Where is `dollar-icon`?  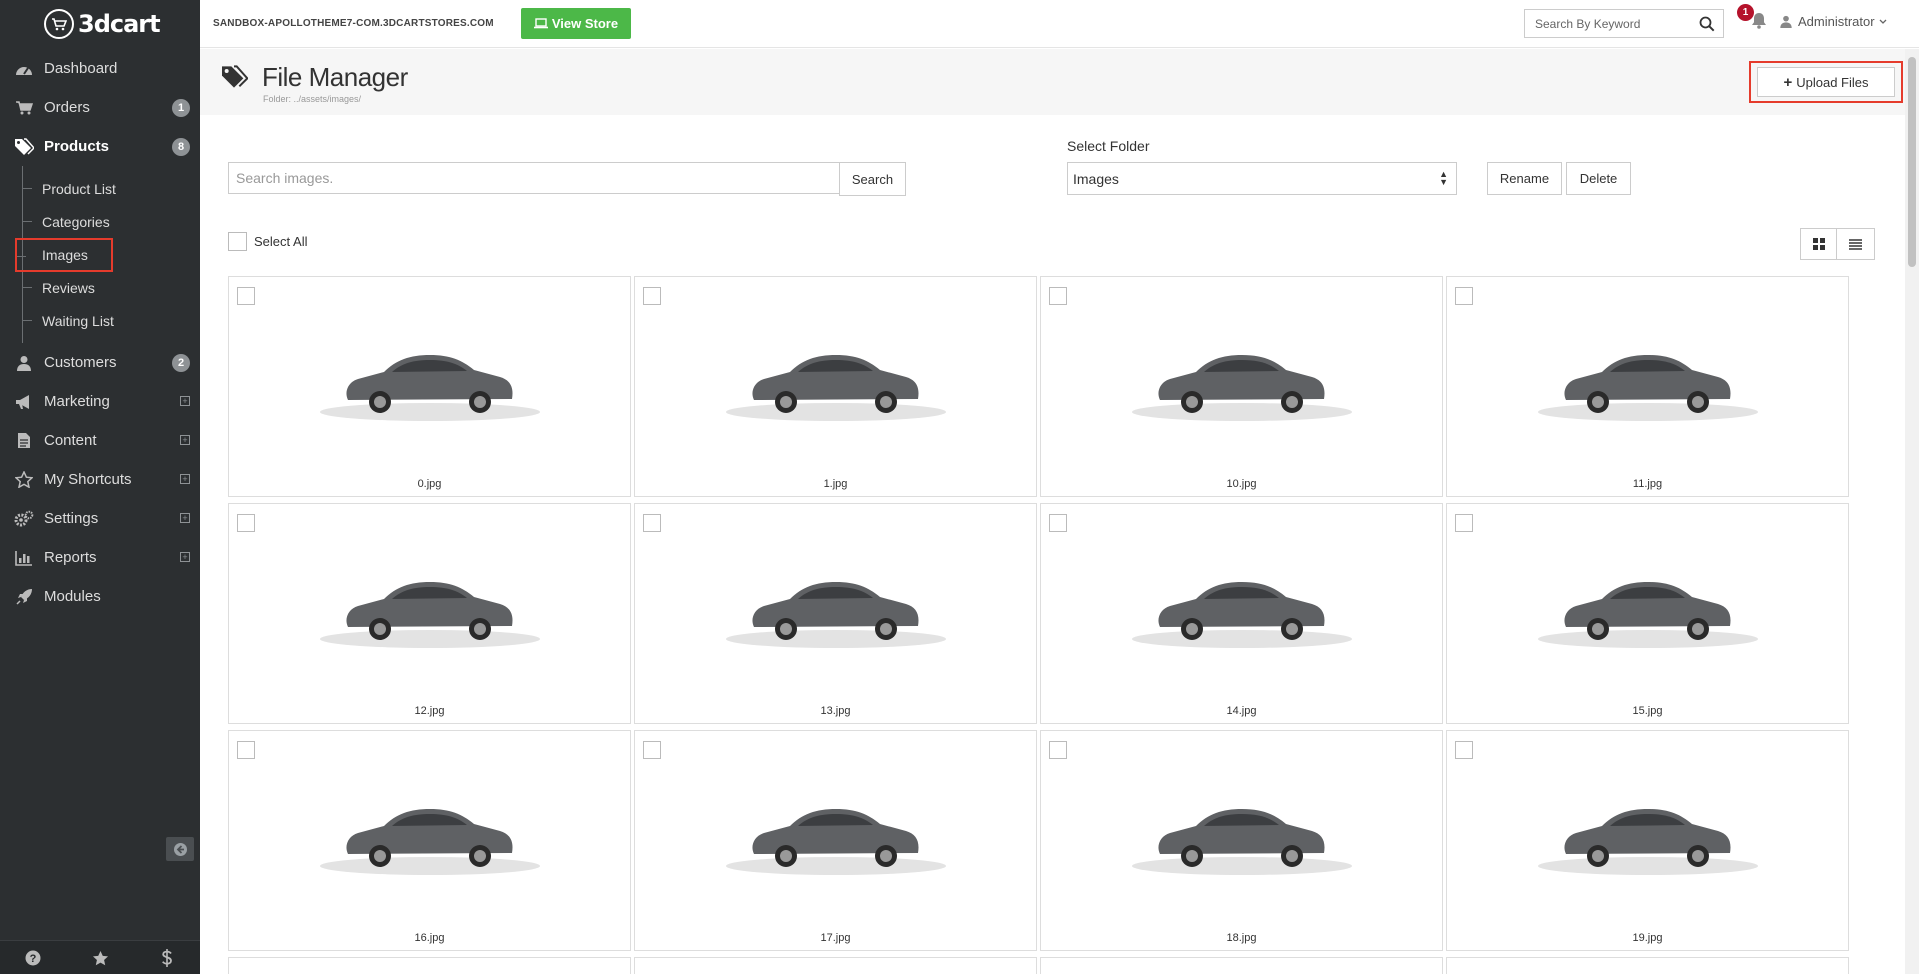 dollar-icon is located at coordinates (166, 957).